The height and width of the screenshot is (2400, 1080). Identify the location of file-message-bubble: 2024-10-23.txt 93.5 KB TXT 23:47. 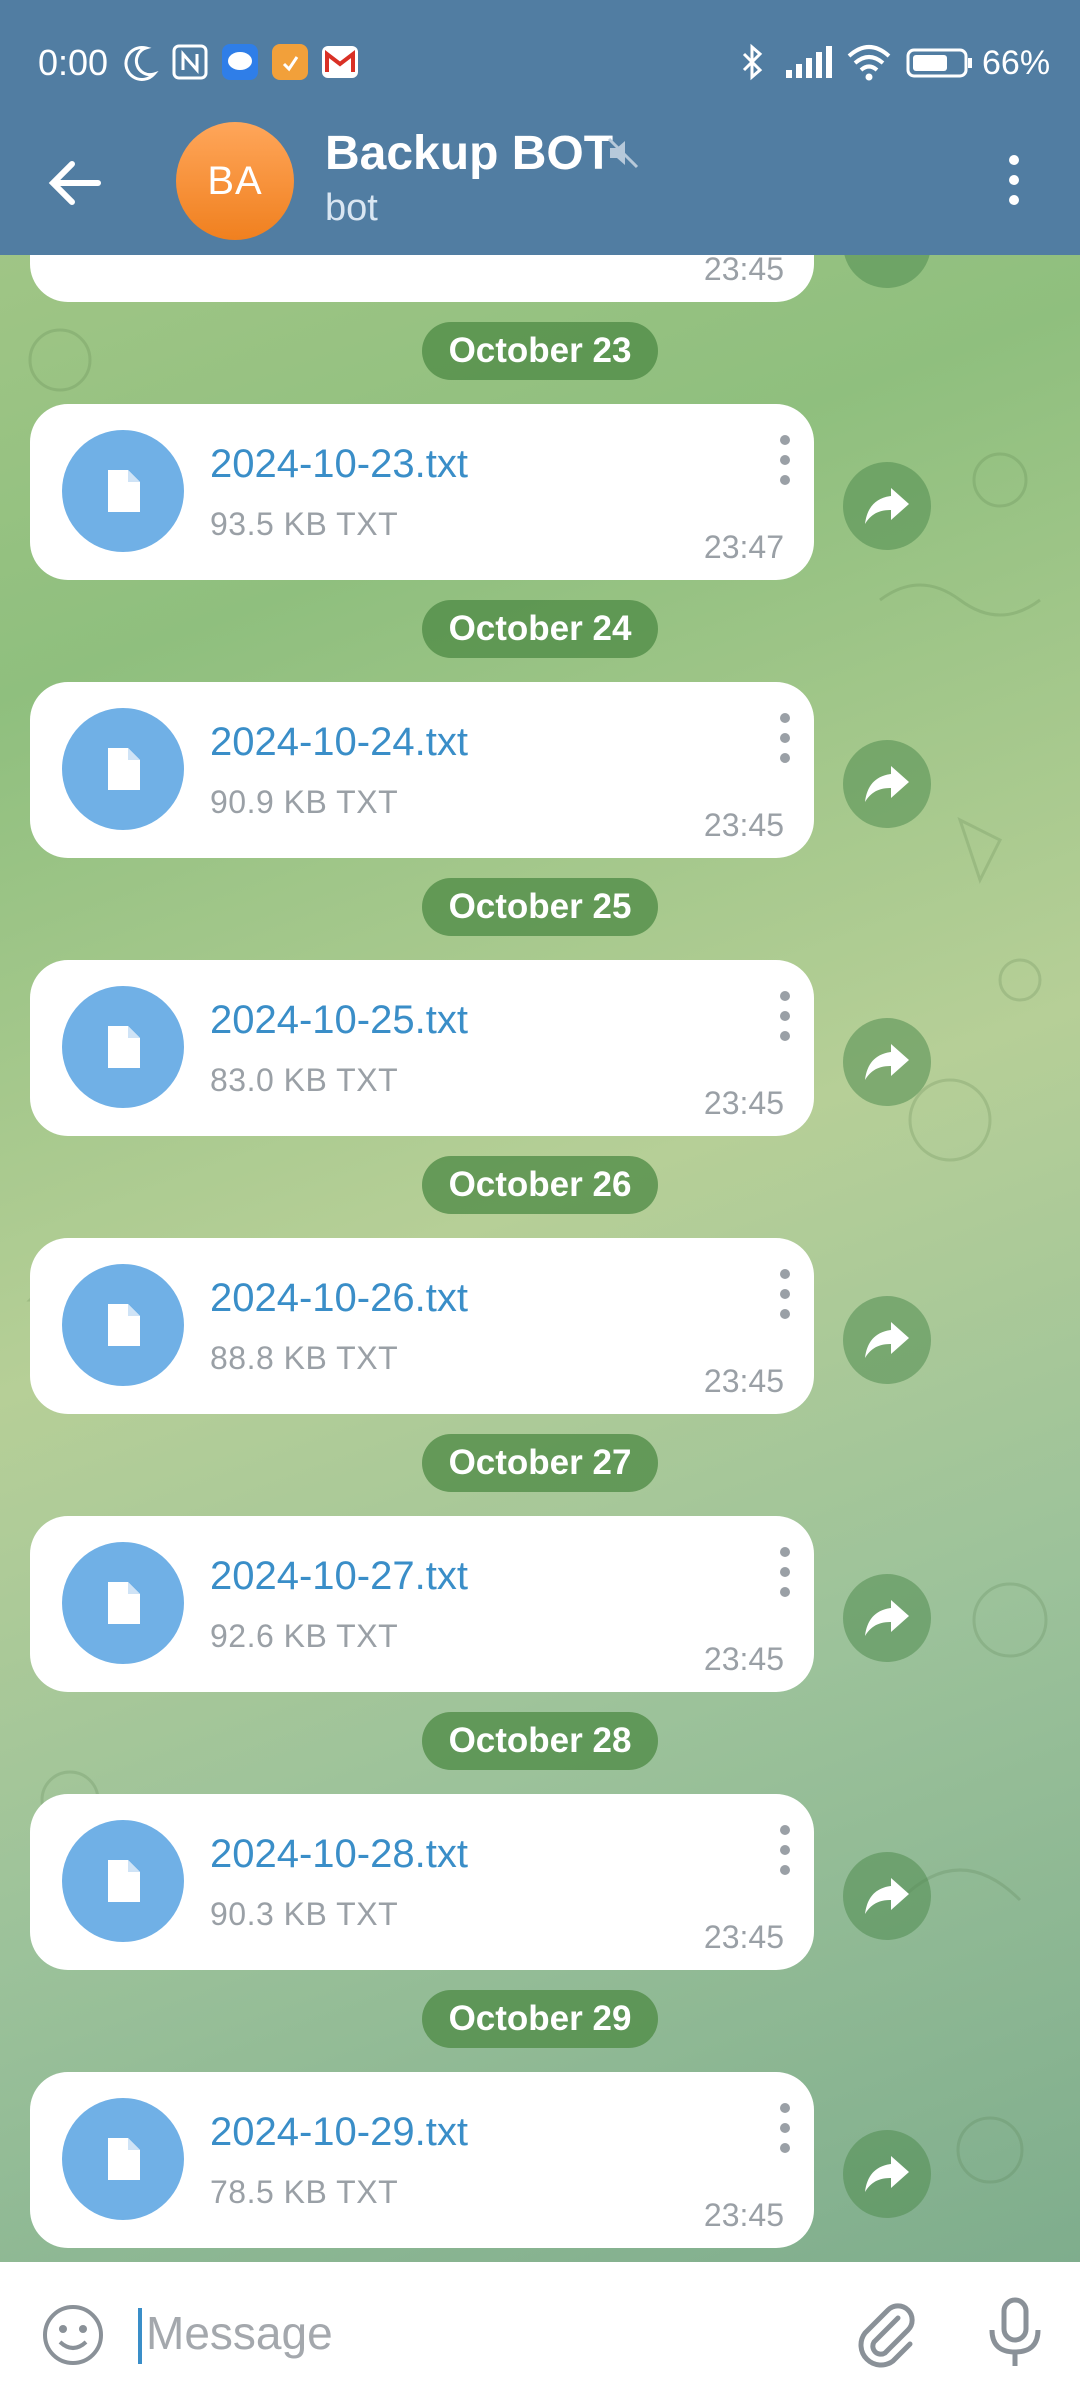
(422, 492).